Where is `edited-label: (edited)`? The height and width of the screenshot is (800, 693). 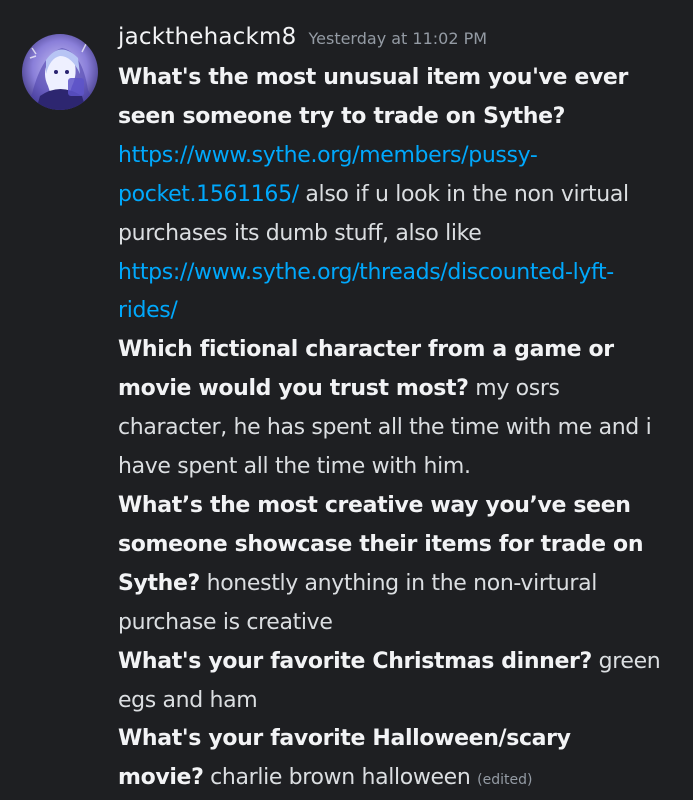 edited-label: (edited) is located at coordinates (504, 780).